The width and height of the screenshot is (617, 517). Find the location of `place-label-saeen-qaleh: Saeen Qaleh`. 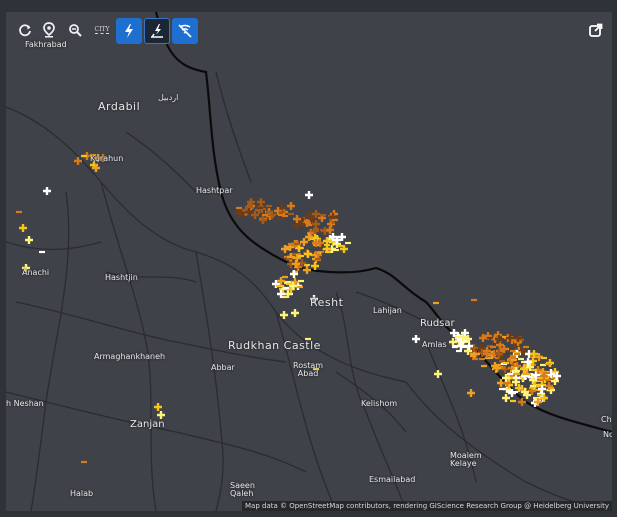

place-label-saeen-qaleh: Saeen Qaleh is located at coordinates (242, 489).